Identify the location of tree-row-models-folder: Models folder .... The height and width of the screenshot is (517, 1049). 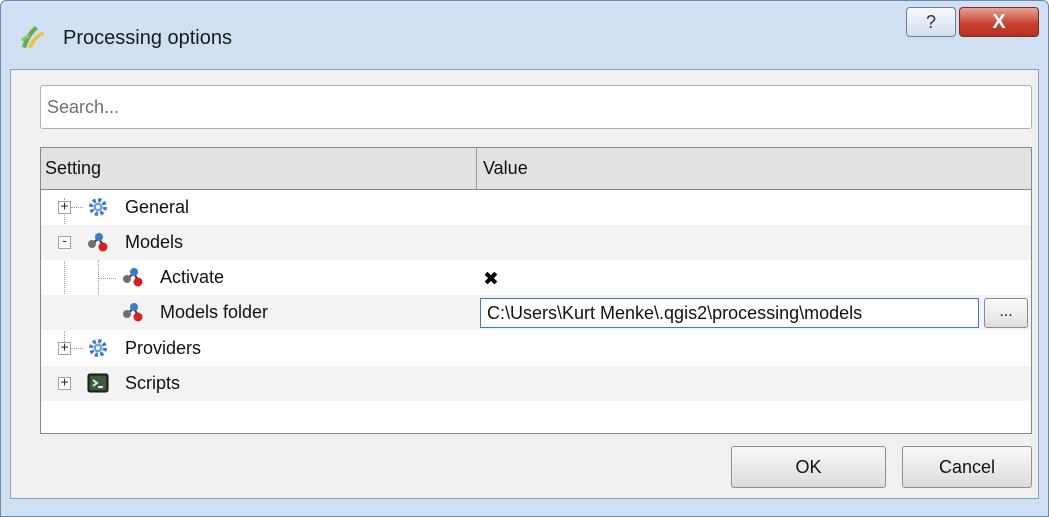
(536, 312).